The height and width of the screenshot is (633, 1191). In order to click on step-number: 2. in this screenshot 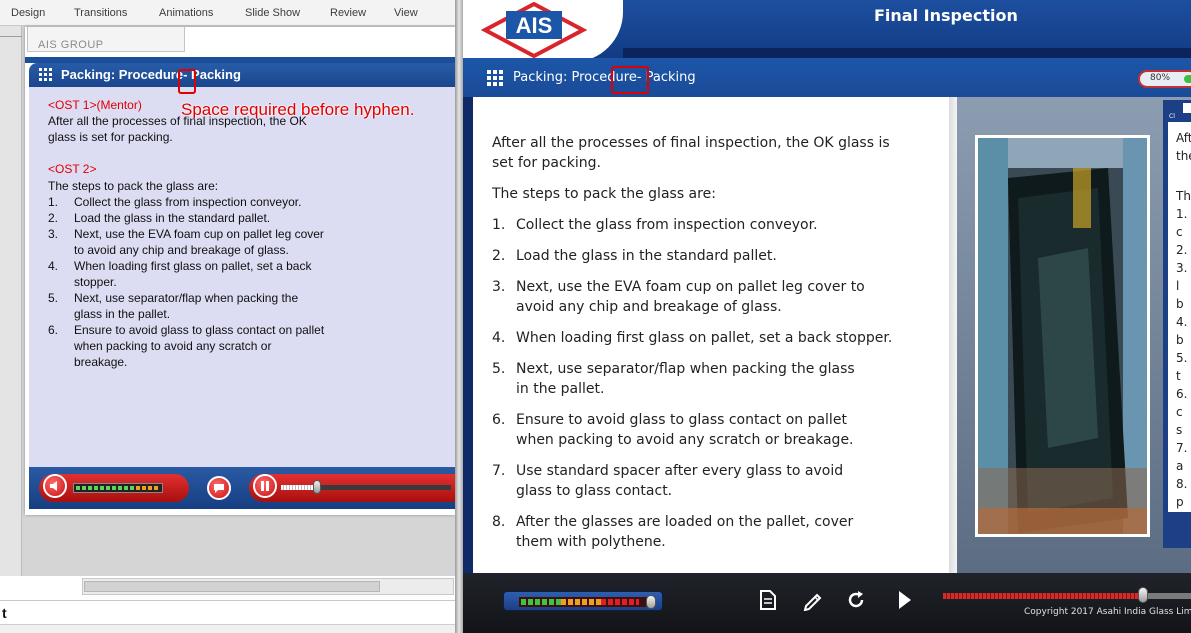, I will do `click(53, 218)`.